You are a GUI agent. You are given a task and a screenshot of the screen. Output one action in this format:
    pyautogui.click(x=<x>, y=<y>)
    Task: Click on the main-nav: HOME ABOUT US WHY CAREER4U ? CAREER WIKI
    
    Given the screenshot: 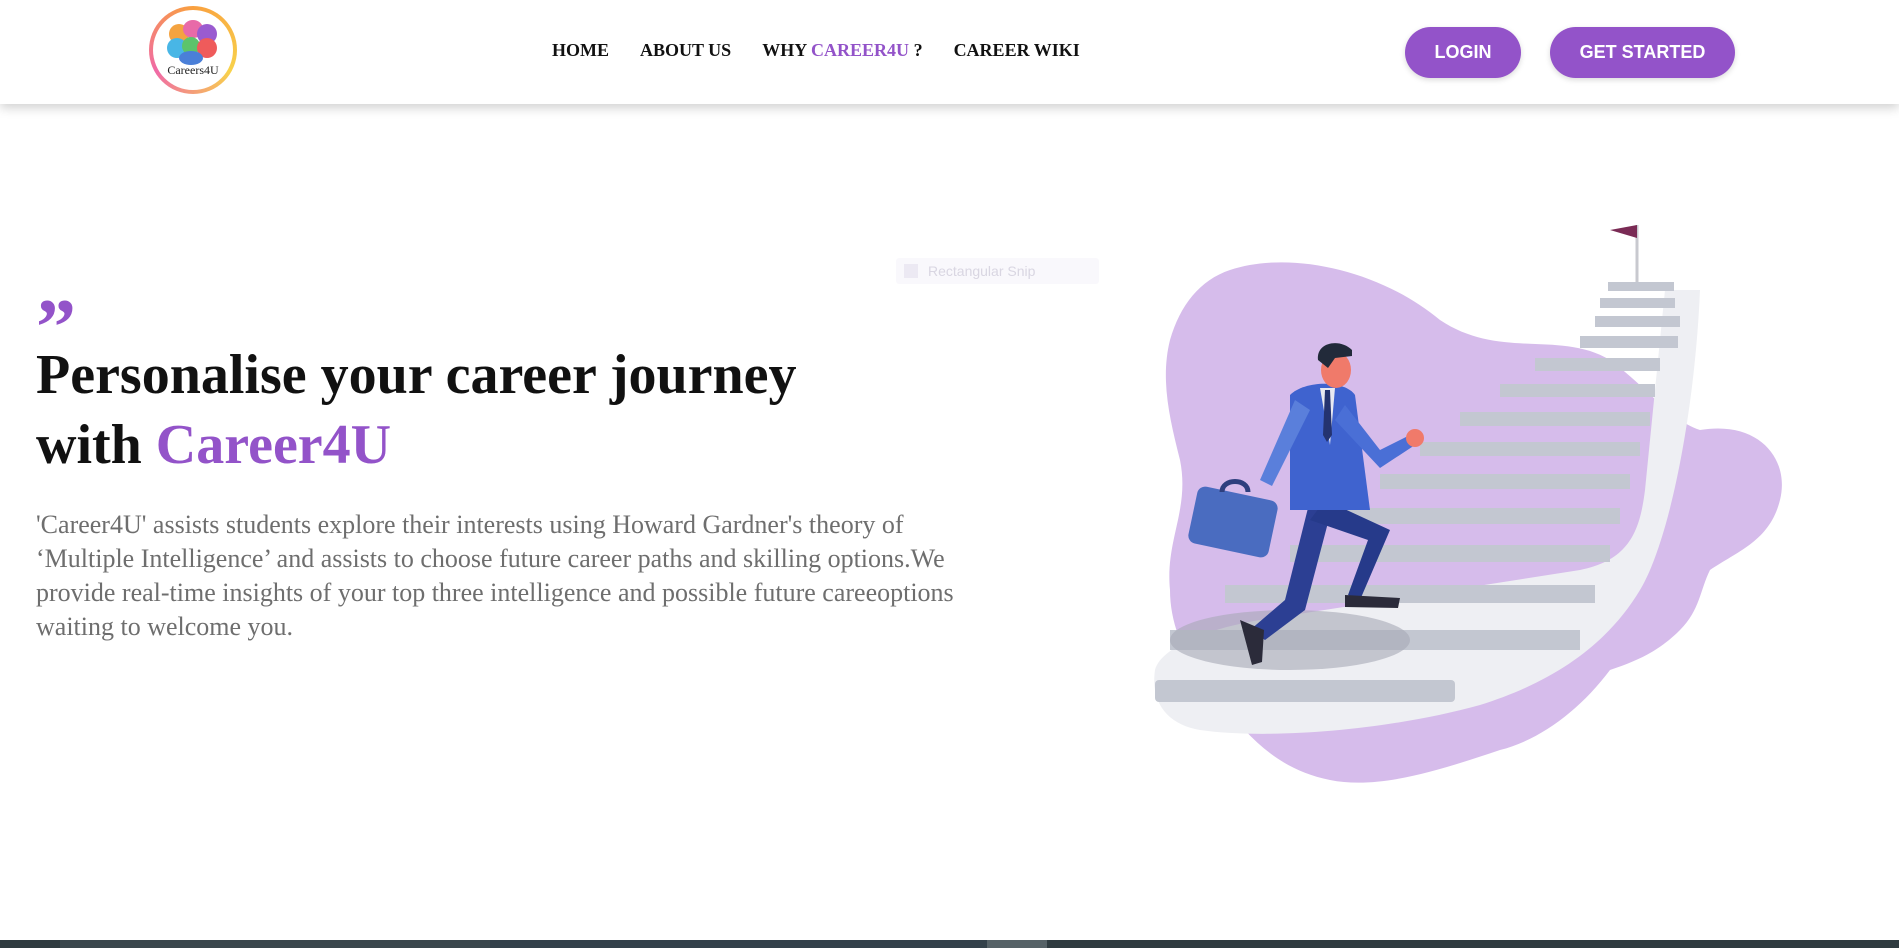 What is the action you would take?
    pyautogui.click(x=831, y=50)
    